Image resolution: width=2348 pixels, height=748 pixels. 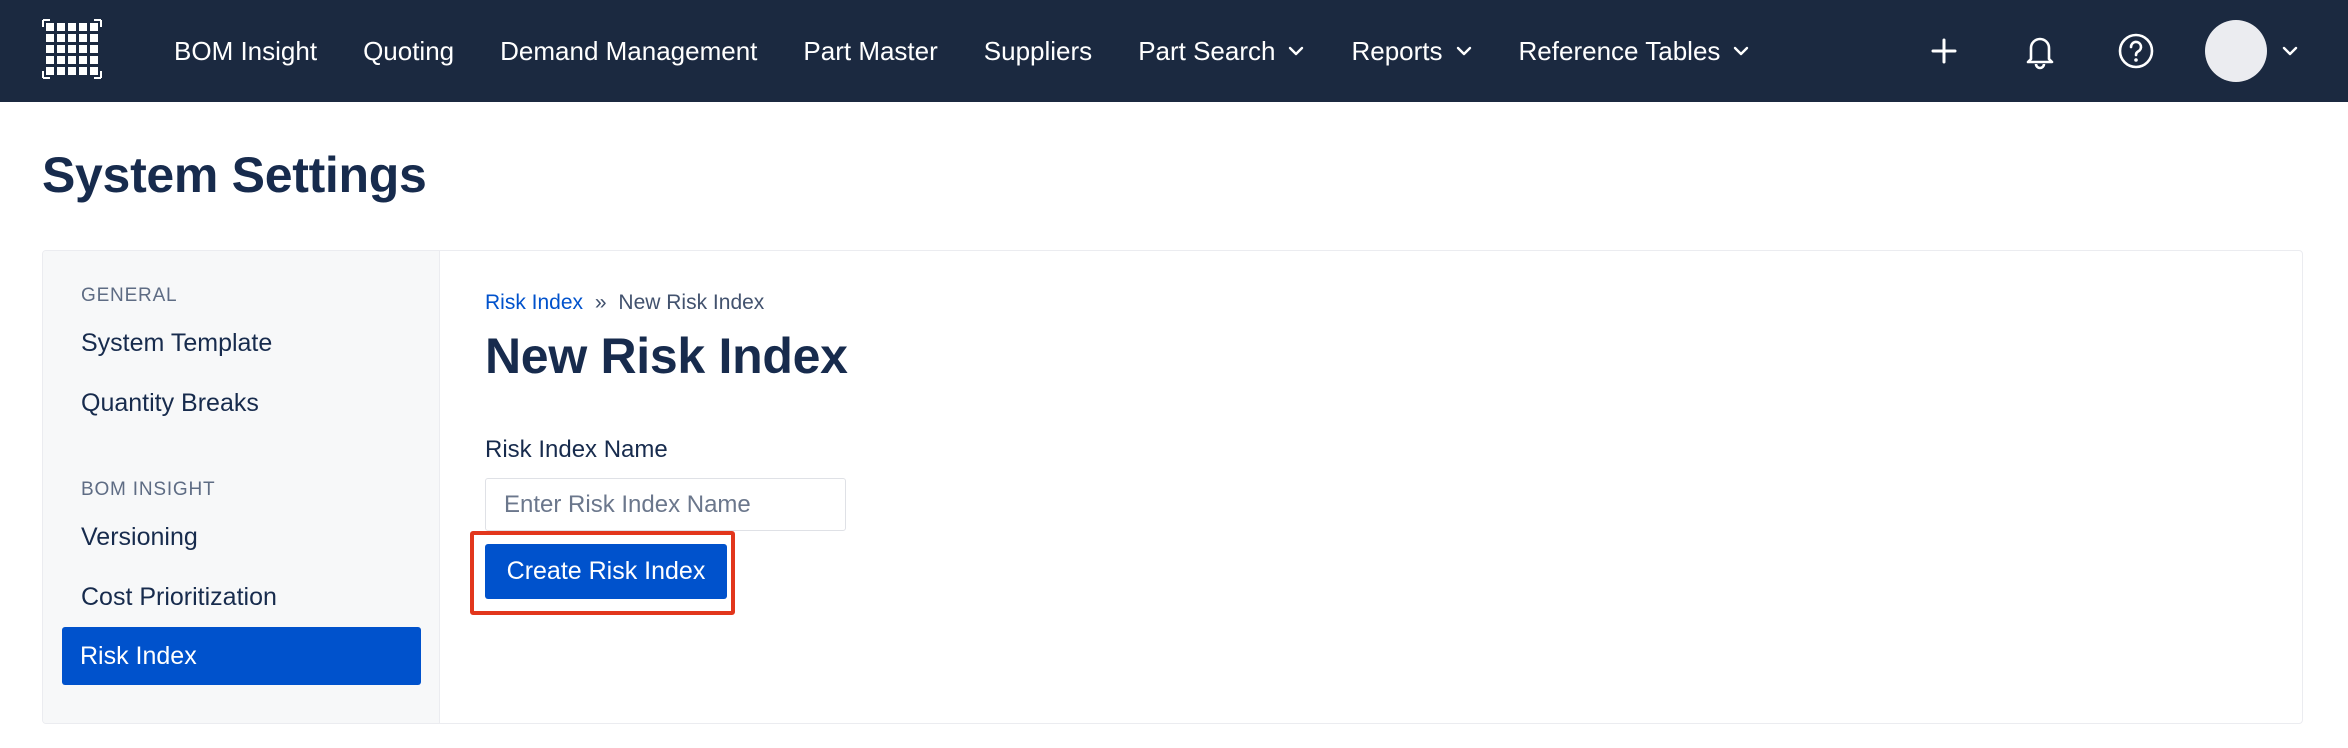 What do you see at coordinates (606, 571) in the screenshot?
I see `create-risk-index-button: Create Risk Index` at bounding box center [606, 571].